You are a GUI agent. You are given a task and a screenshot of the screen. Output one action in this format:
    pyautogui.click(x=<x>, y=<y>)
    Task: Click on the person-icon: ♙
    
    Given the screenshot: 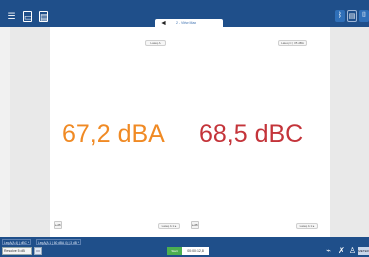 What is the action you would take?
    pyautogui.click(x=352, y=250)
    